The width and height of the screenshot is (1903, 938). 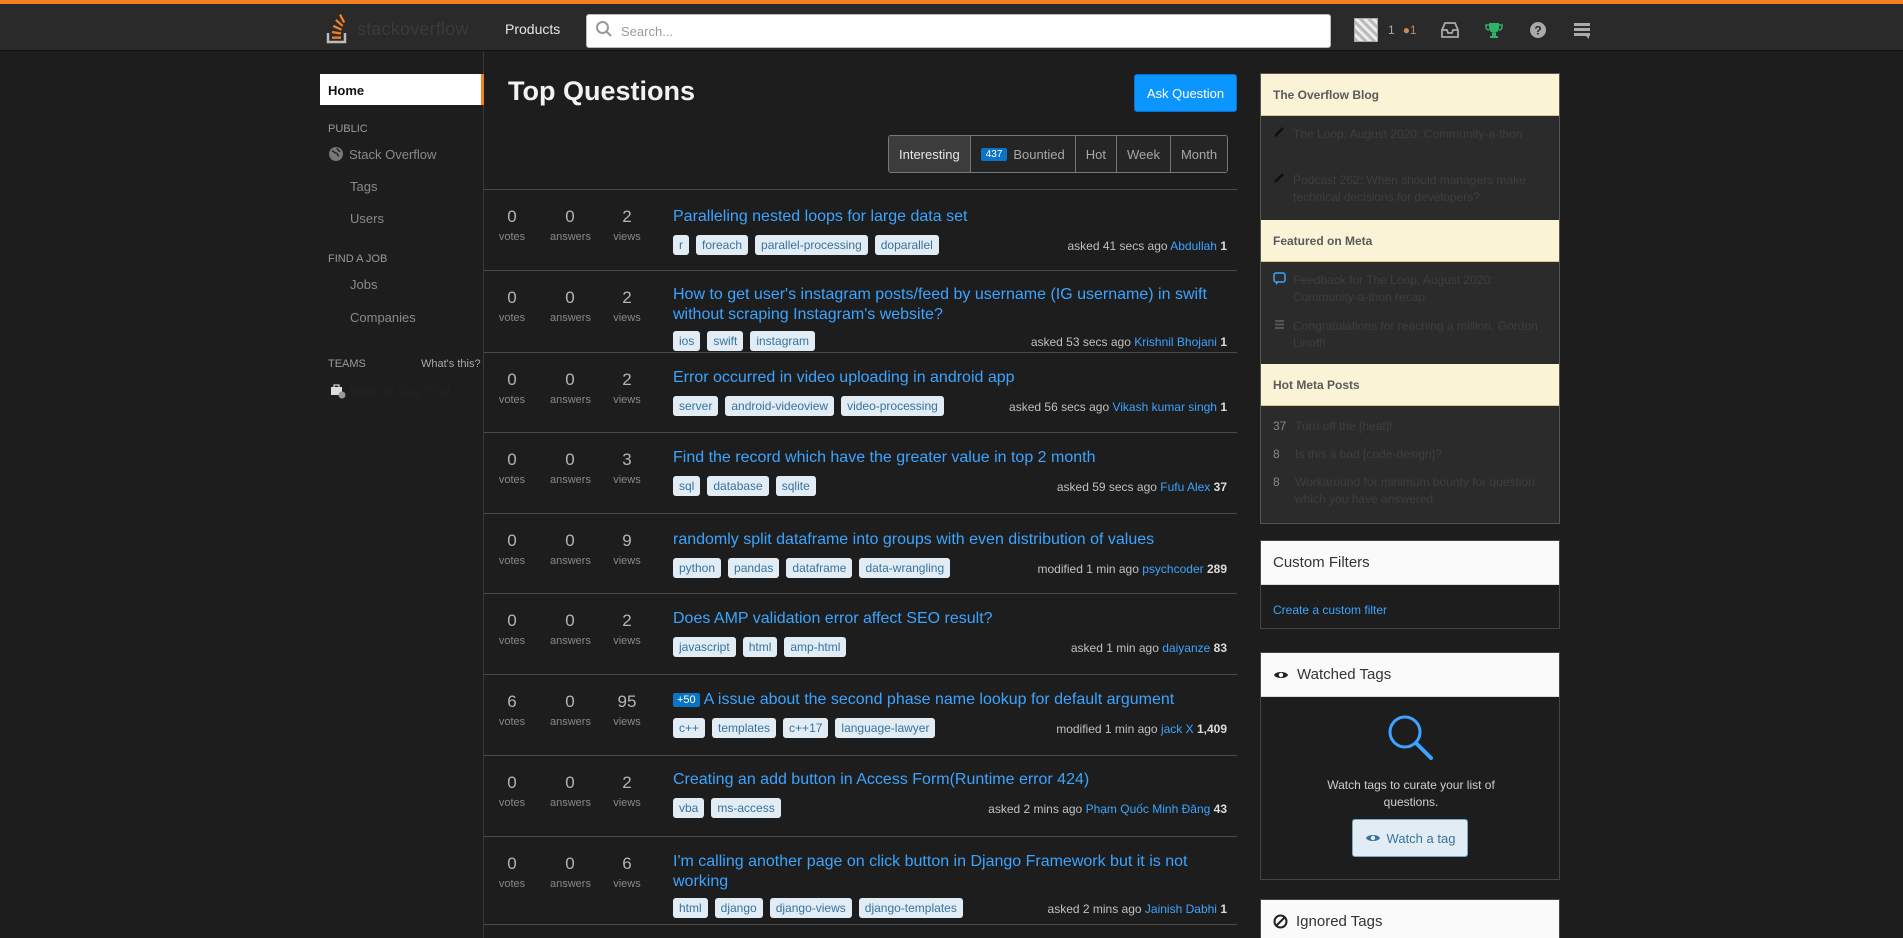 I want to click on user-avatar, so click(x=1366, y=30).